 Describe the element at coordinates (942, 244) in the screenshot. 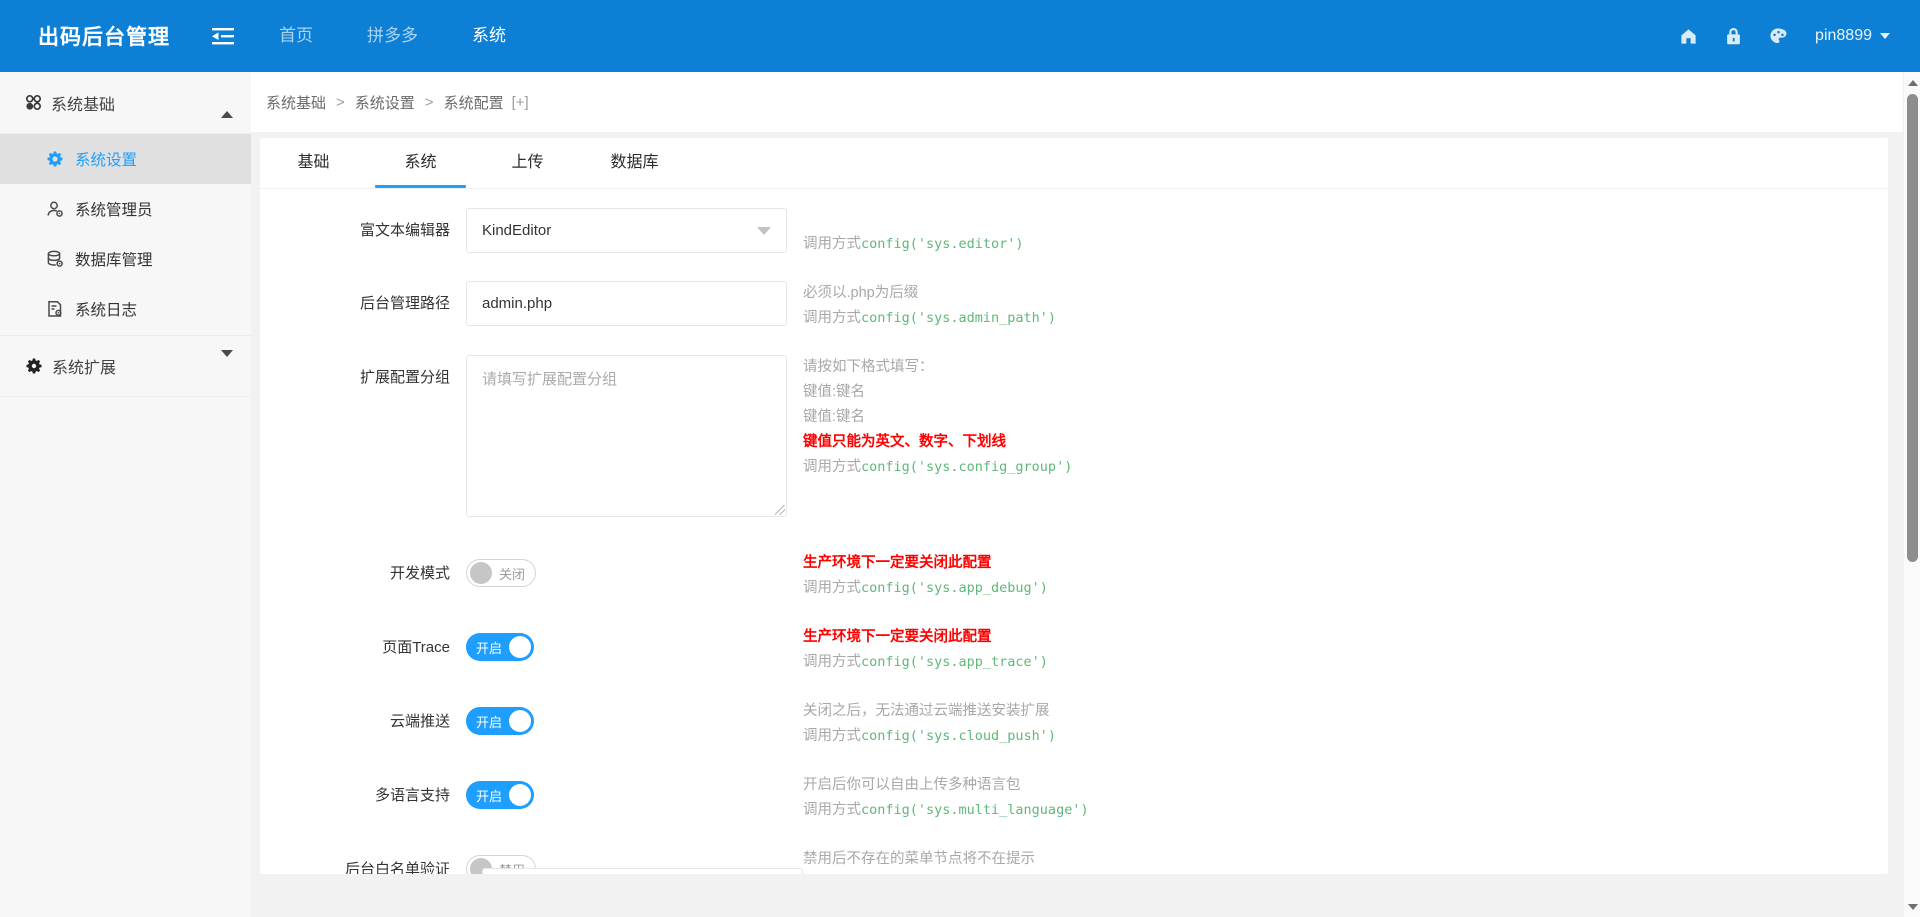

I see `hint-code: config('sys.editor')` at that location.